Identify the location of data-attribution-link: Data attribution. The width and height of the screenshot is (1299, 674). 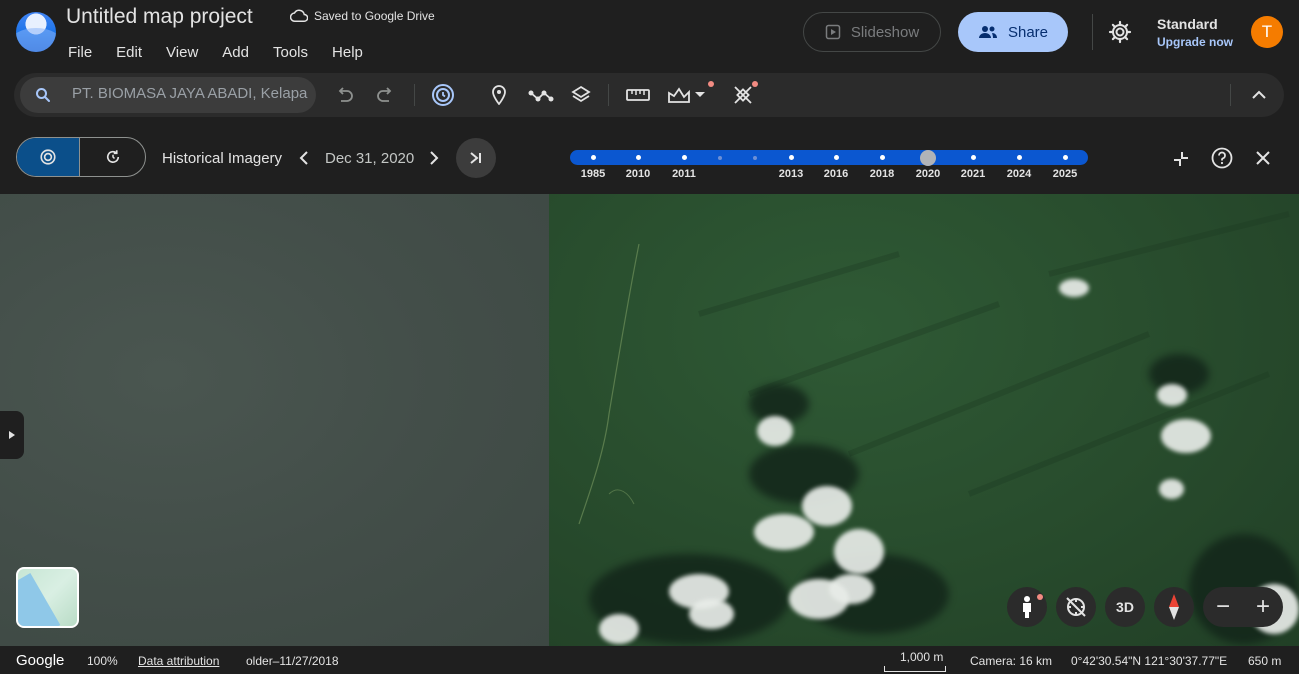
(178, 661).